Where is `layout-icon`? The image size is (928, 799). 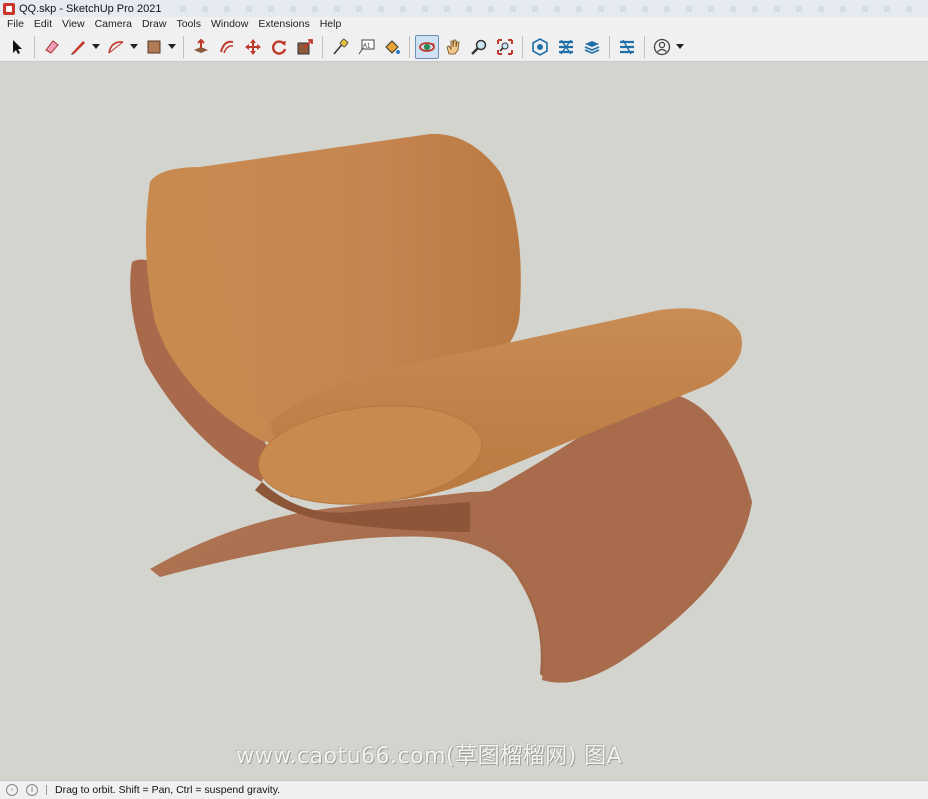
layout-icon is located at coordinates (592, 47).